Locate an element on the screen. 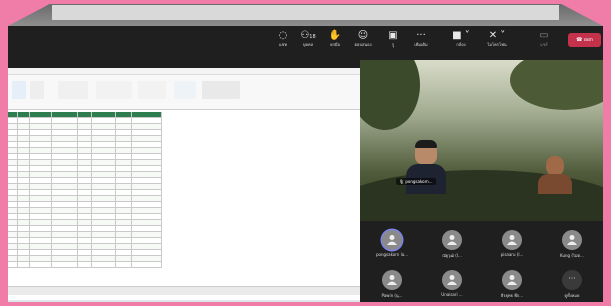  chat-button: ◌ แชท is located at coordinates (283, 41).